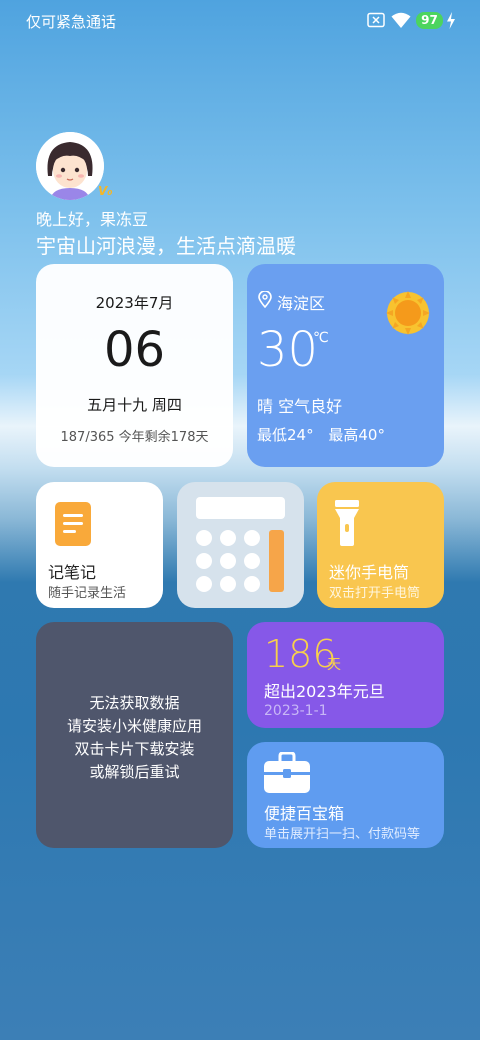  I want to click on girl-avatar-icon, so click(70, 166).